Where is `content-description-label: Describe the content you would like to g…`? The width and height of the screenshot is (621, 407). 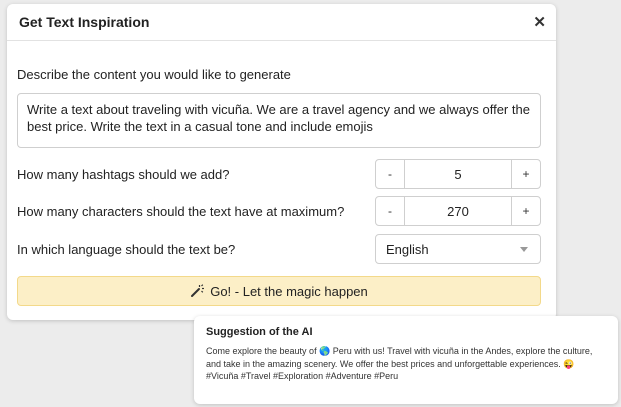 content-description-label: Describe the content you would like to g… is located at coordinates (154, 74).